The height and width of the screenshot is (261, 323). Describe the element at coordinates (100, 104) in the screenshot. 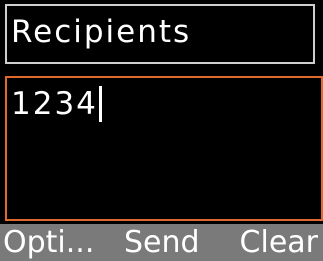

I see `text-caret` at that location.